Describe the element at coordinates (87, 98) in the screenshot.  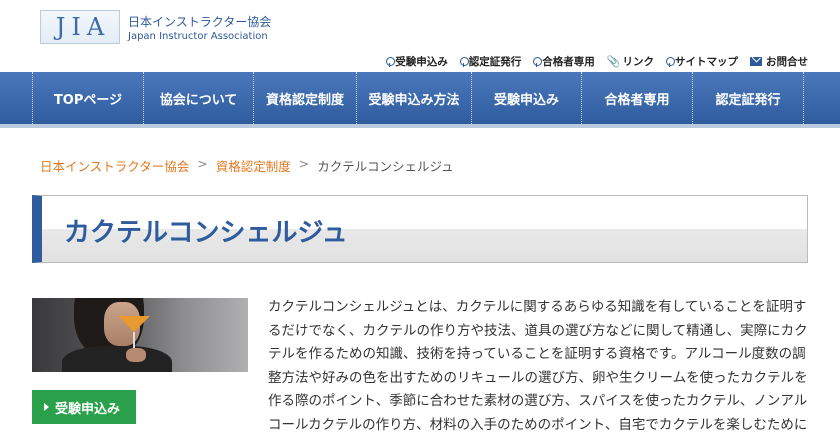
I see `nav-item-top: TOPページ` at that location.